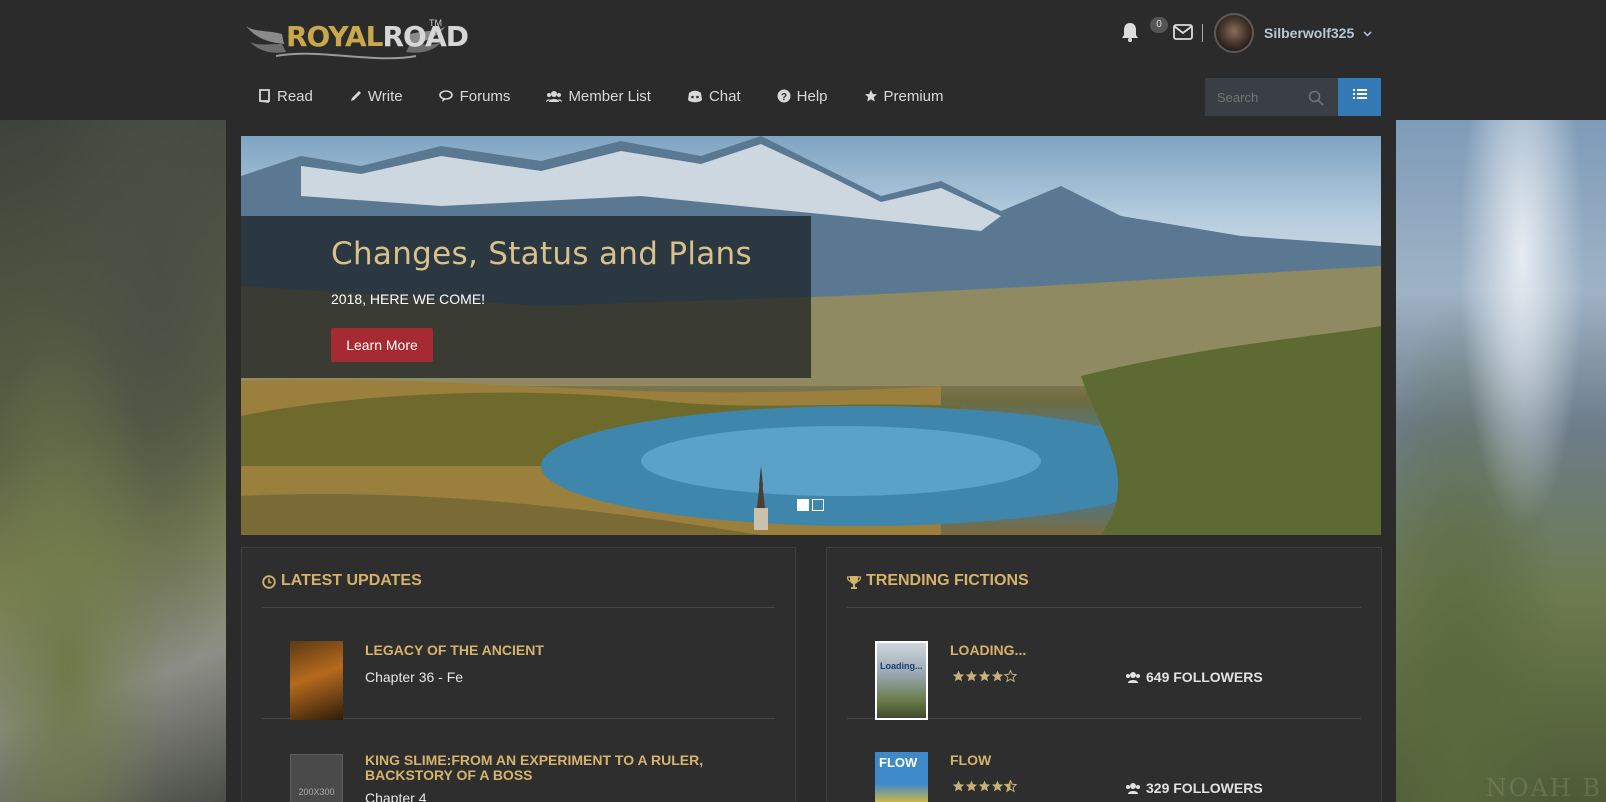 The image size is (1606, 802). What do you see at coordinates (898, 762) in the screenshot?
I see `cover-text: FLOW` at bounding box center [898, 762].